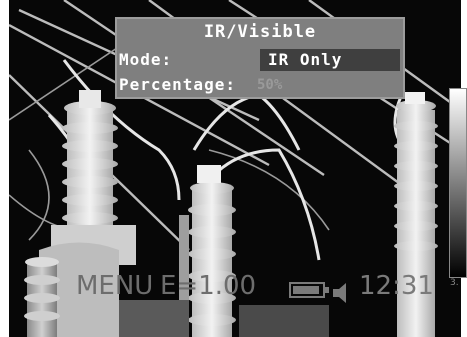 The width and height of the screenshot is (467, 337). What do you see at coordinates (269, 85) in the screenshot?
I see `percentage-value: 50%` at bounding box center [269, 85].